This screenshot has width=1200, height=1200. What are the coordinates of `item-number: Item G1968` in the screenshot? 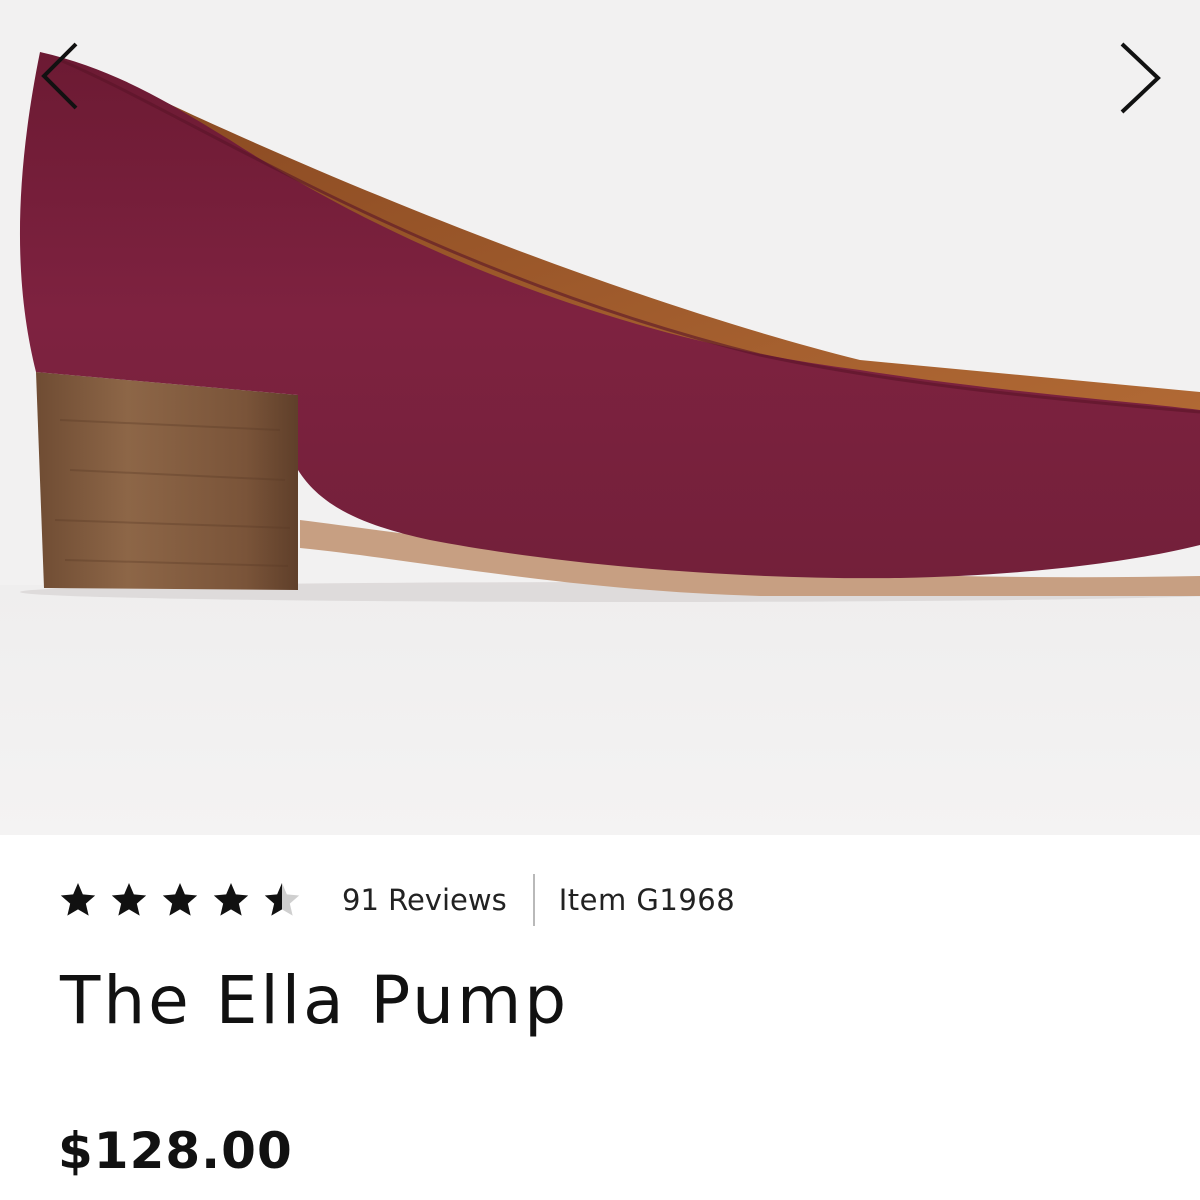 It's located at (647, 900).